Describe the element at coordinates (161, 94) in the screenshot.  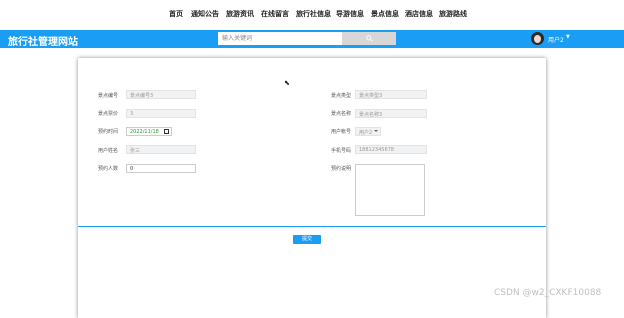
I see `spot-code-field: 景点编号3` at that location.